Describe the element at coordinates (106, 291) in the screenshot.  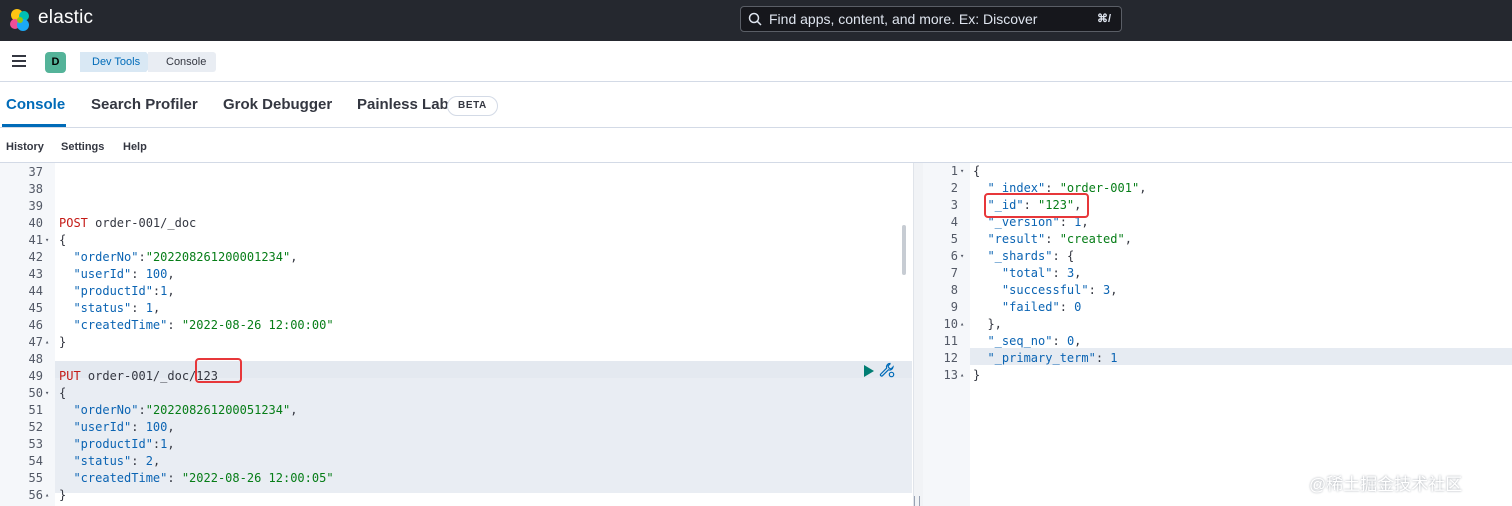
I see `json-key: "productId"` at that location.